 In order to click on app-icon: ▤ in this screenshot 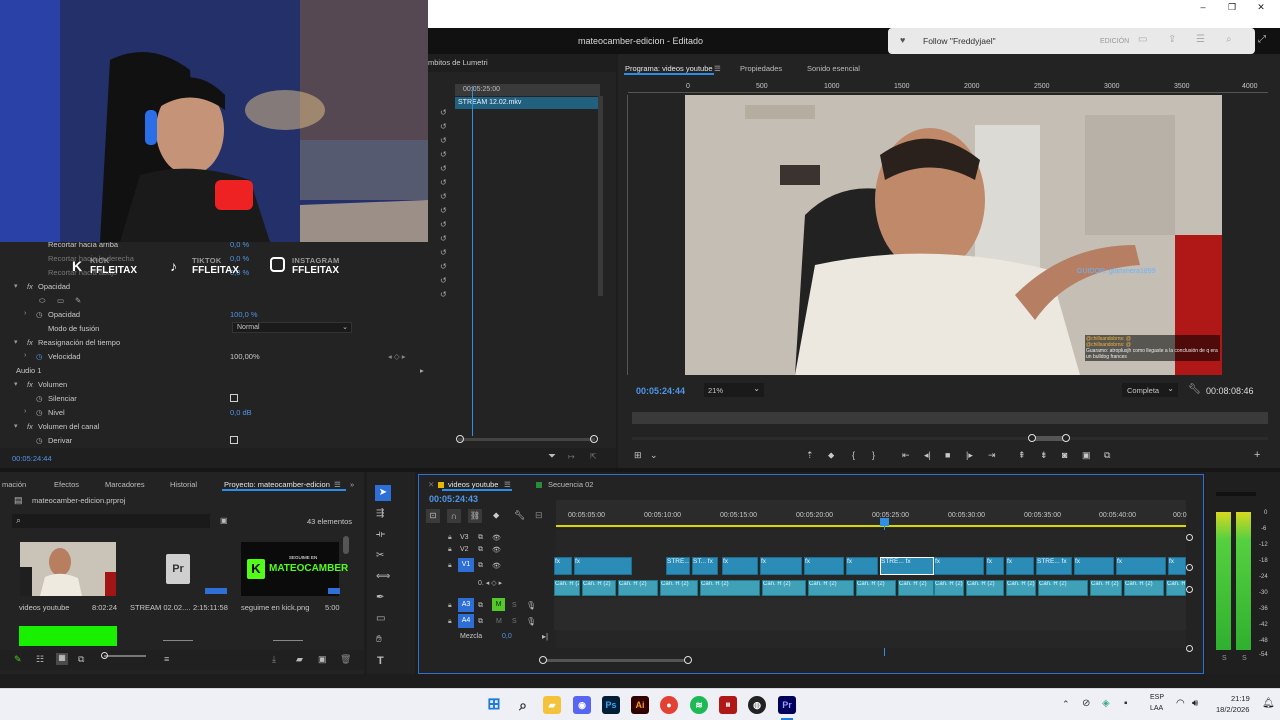, I will do `click(728, 705)`.